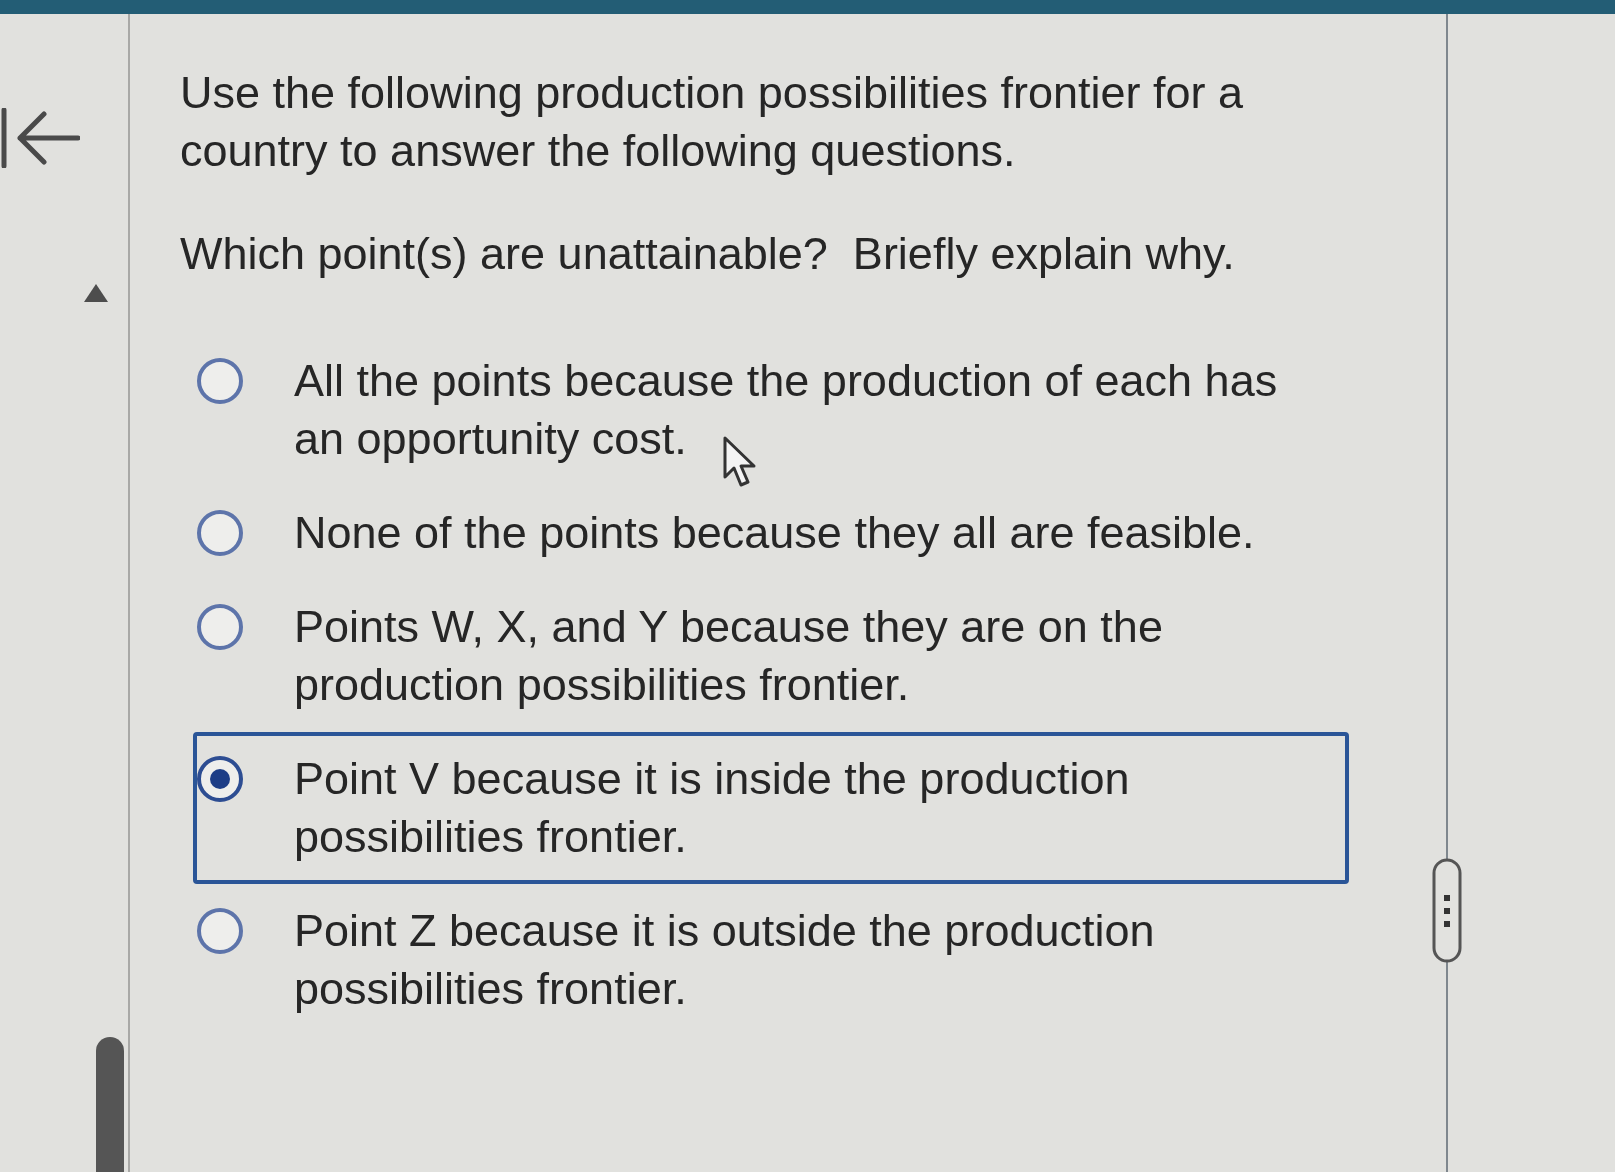  I want to click on question-prompt-text: Which point(s) are unattainable? Briefly explain why., so click(708, 254).